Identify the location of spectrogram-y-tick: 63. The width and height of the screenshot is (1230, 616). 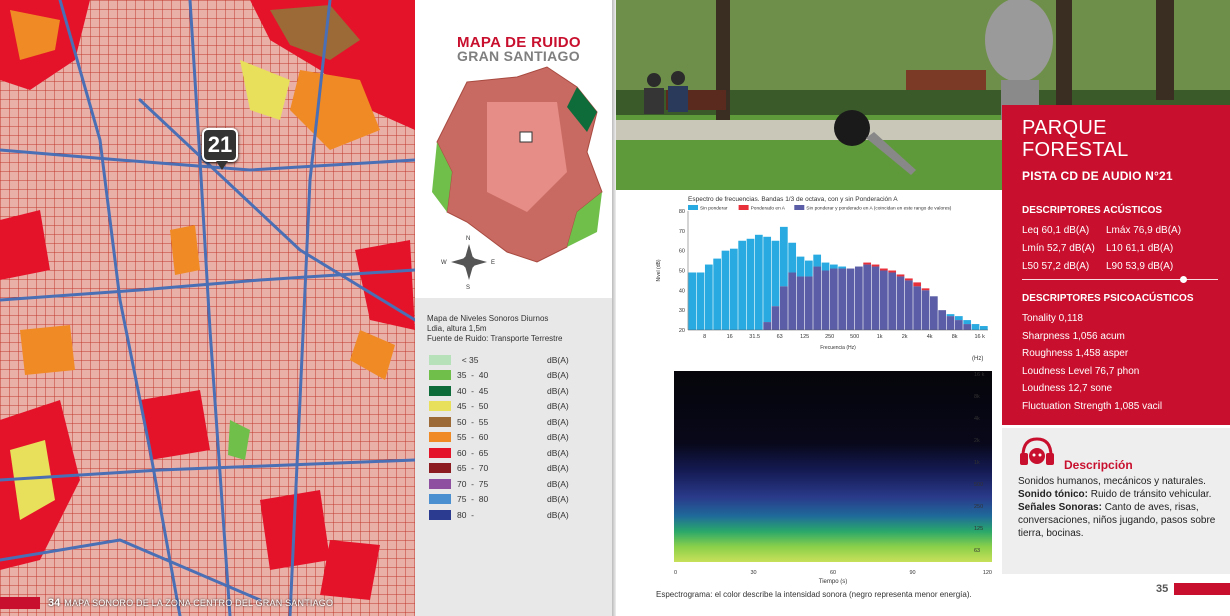
(977, 551).